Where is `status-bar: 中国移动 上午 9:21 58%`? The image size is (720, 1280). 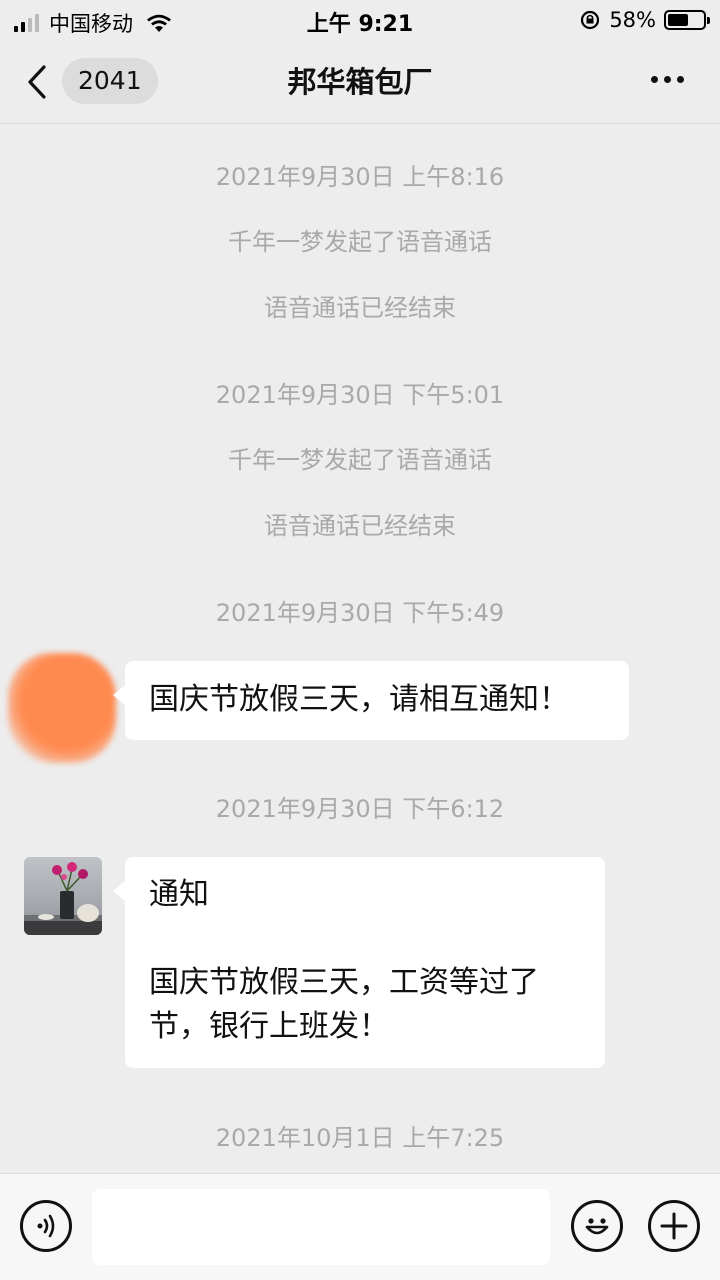 status-bar: 中国移动 上午 9:21 58% is located at coordinates (360, 20).